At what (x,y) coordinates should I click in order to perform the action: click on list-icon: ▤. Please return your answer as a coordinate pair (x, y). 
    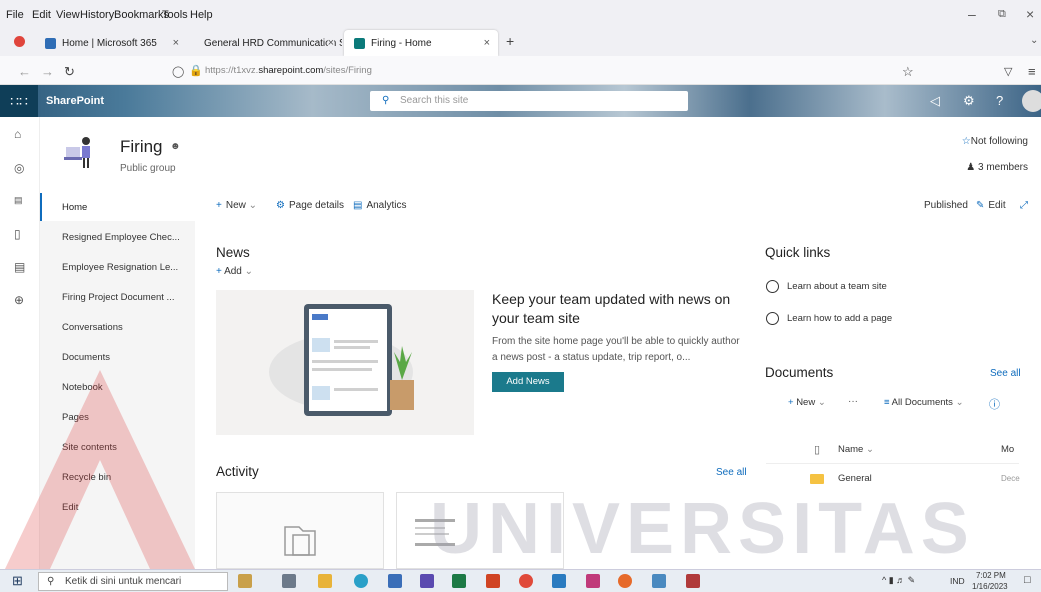
    Looking at the image, I should click on (19, 267).